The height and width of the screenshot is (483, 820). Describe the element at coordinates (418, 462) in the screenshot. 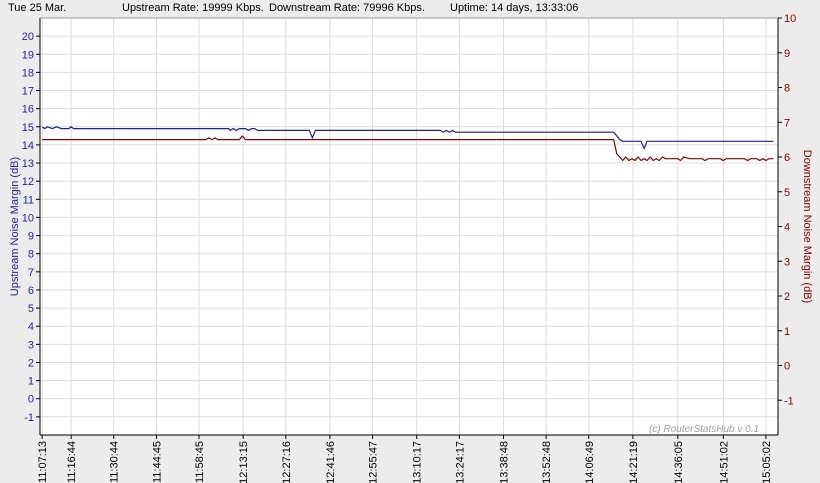

I see `x-tick-label: 13:10:17` at that location.